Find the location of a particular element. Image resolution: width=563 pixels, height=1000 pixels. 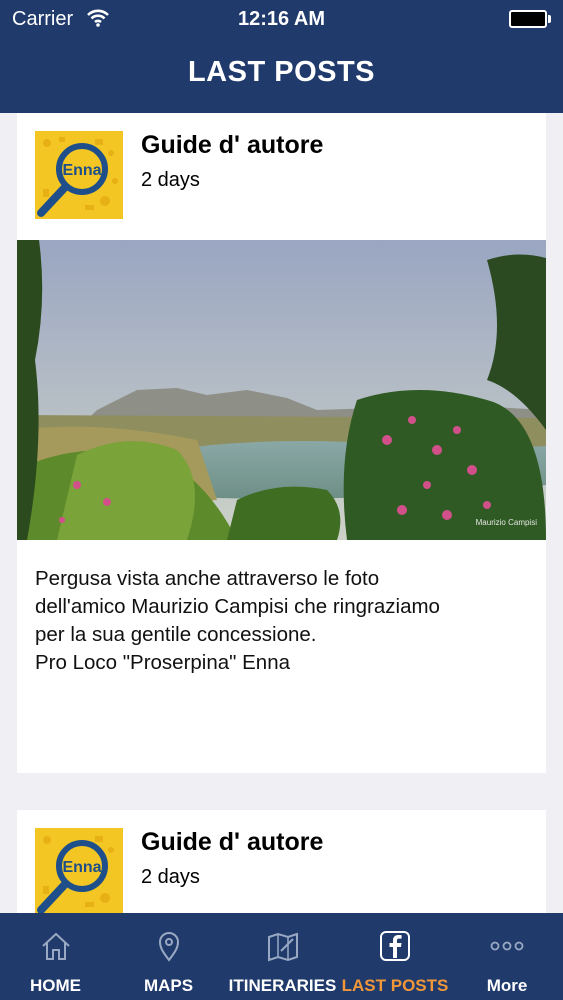

navigation-bar: Carrier 12:16 AM LAST POSTS is located at coordinates (281, 56).